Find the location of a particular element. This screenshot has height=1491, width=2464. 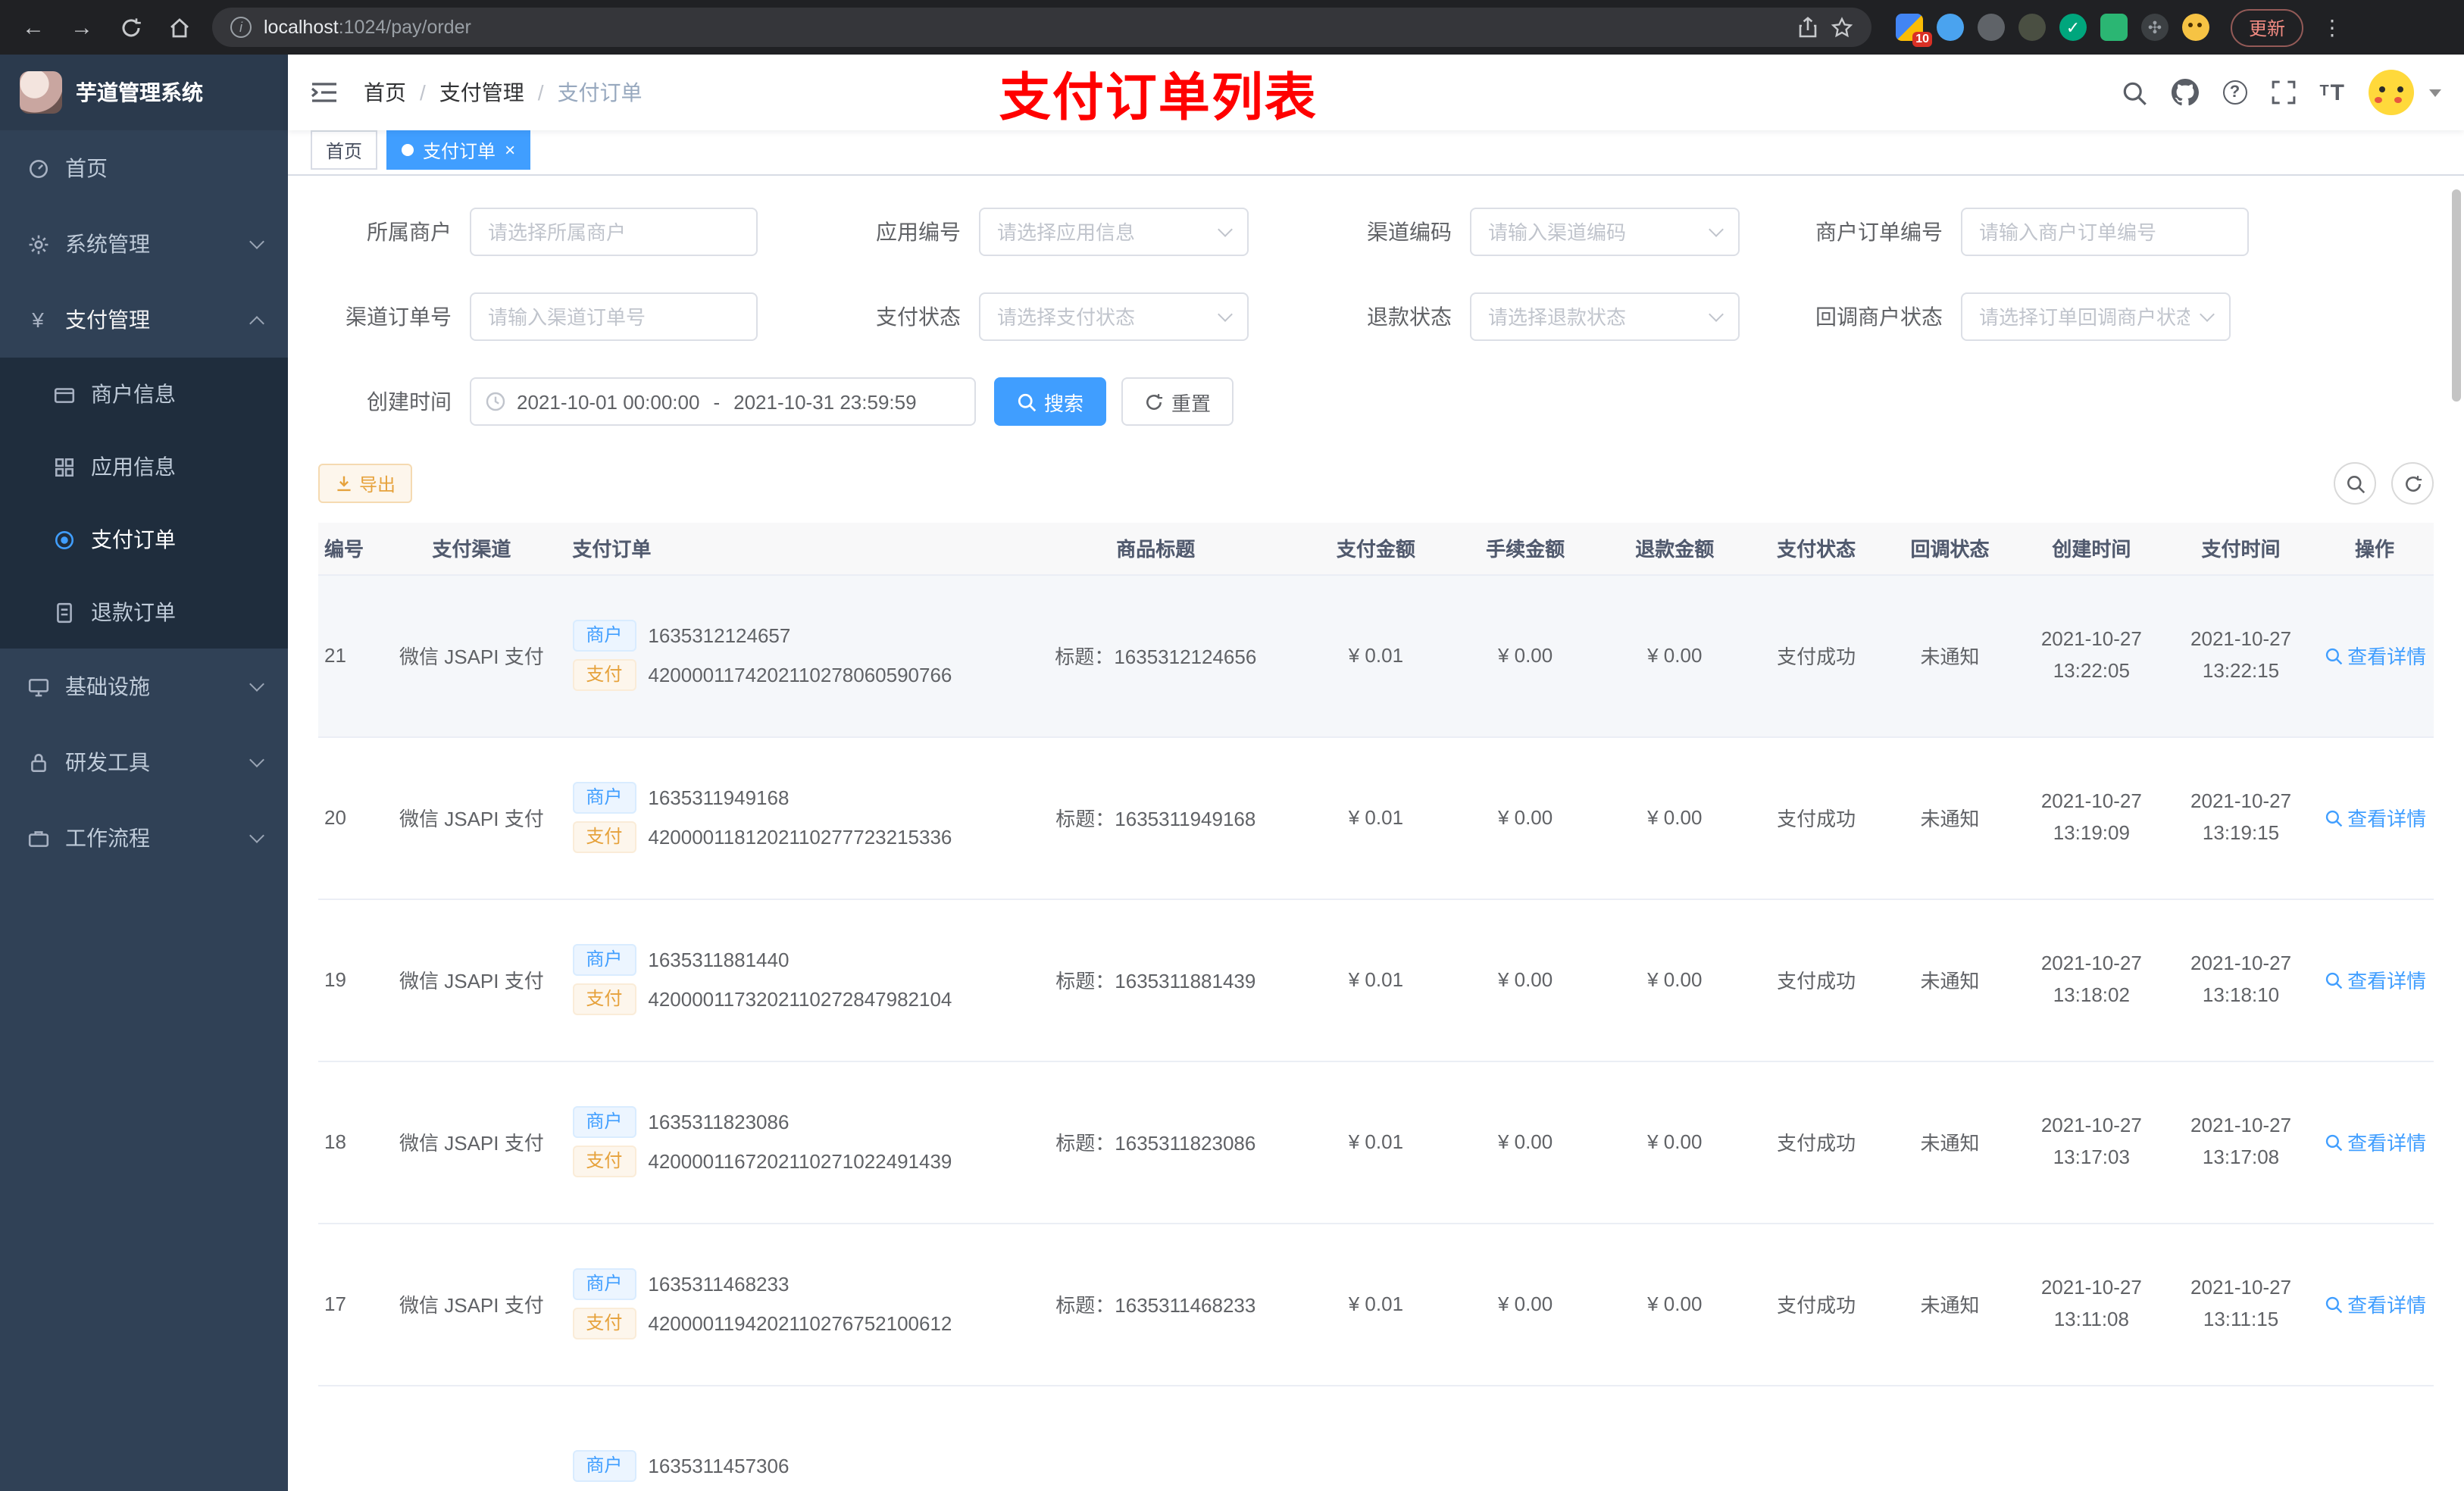

sidebar-item-system: 系统管理 is located at coordinates (144, 244).